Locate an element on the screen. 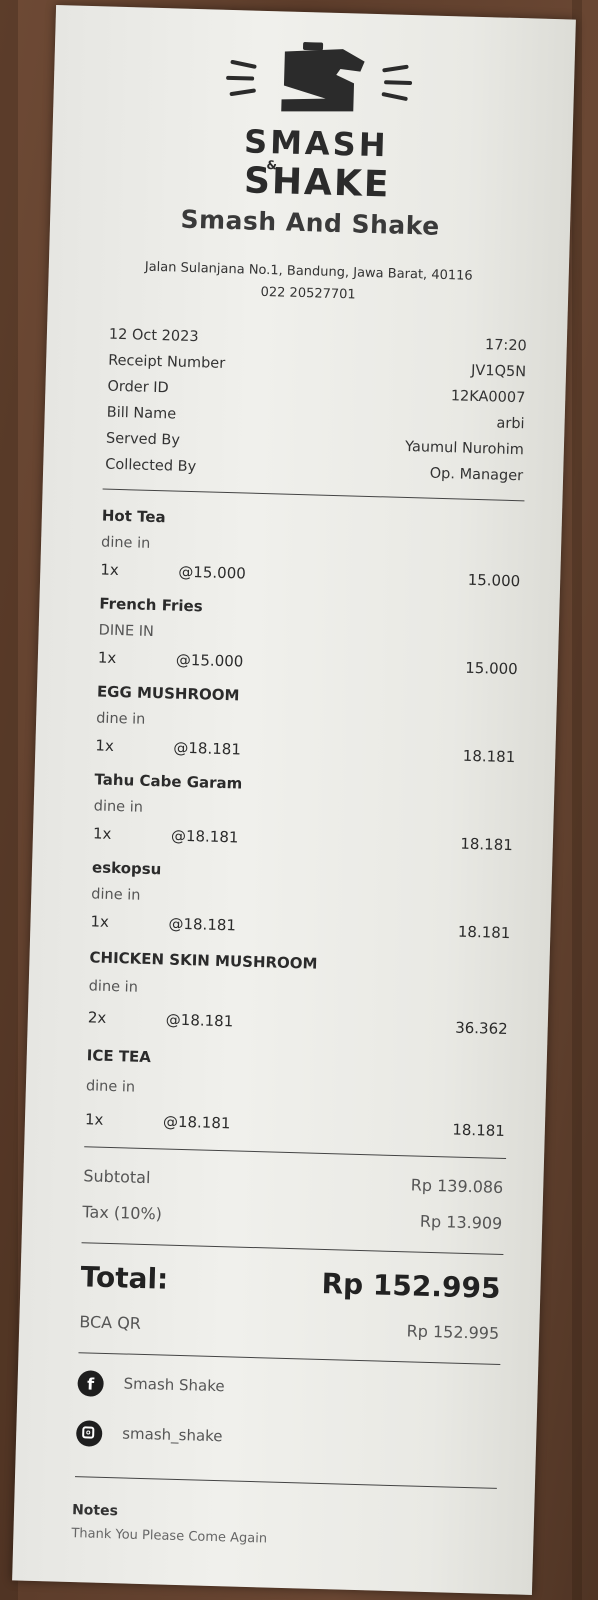 The width and height of the screenshot is (598, 1600). instagram-handle: smash_shake is located at coordinates (172, 1435).